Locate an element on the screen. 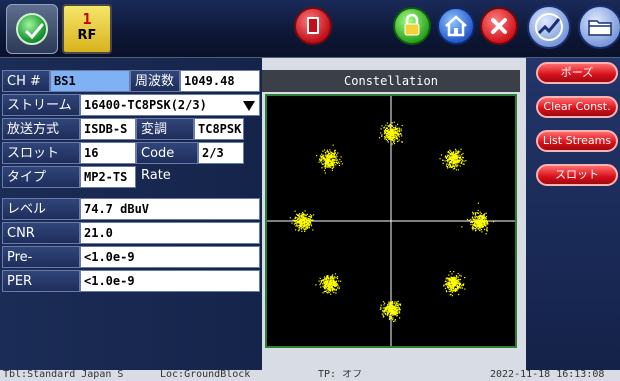 Image resolution: width=620 pixels, height=381 pixels. frequency-value: 1049.48 MHz is located at coordinates (220, 89).